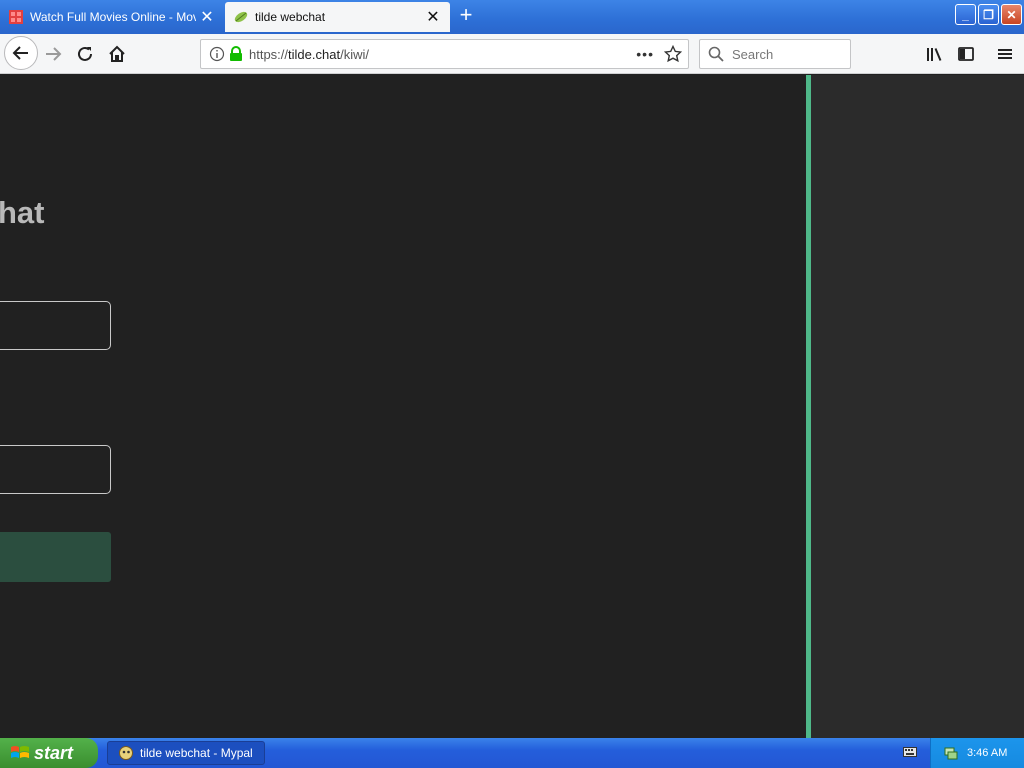 Image resolution: width=1024 pixels, height=768 pixels. Describe the element at coordinates (55, 325) in the screenshot. I see `nickname-input` at that location.